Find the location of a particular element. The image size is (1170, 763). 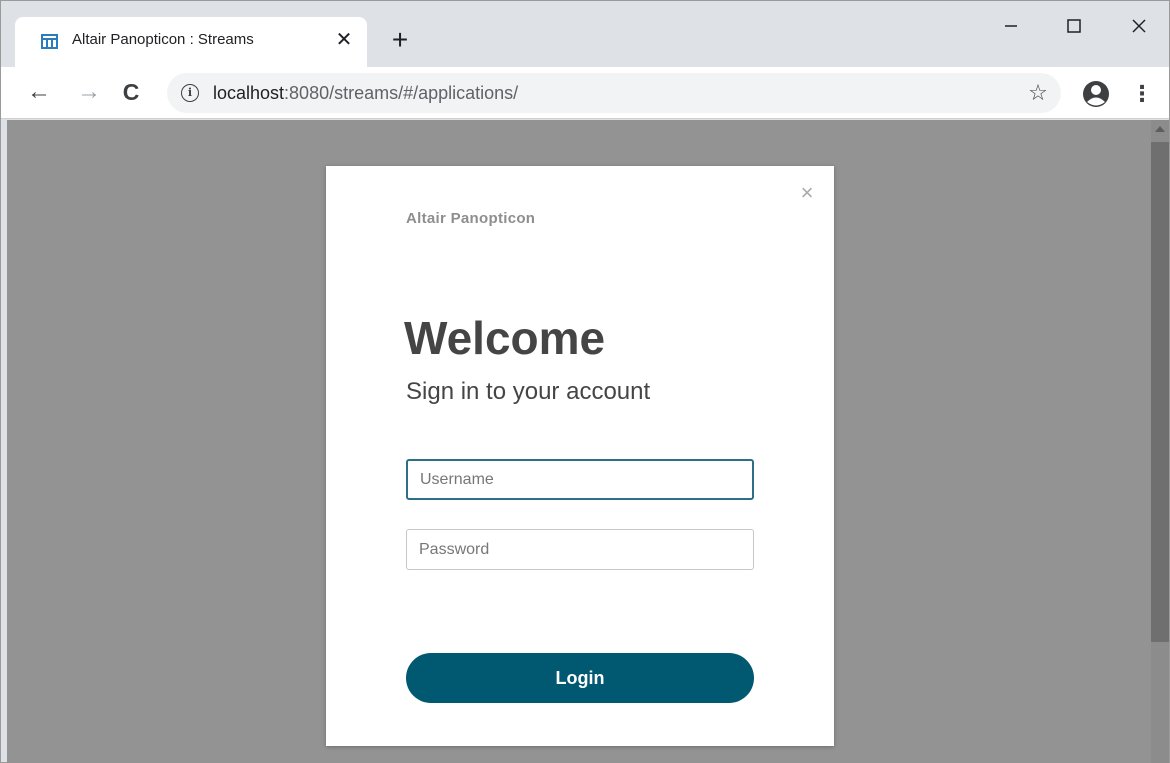

url-path: :8080/streams/#/applications/ is located at coordinates (401, 93).